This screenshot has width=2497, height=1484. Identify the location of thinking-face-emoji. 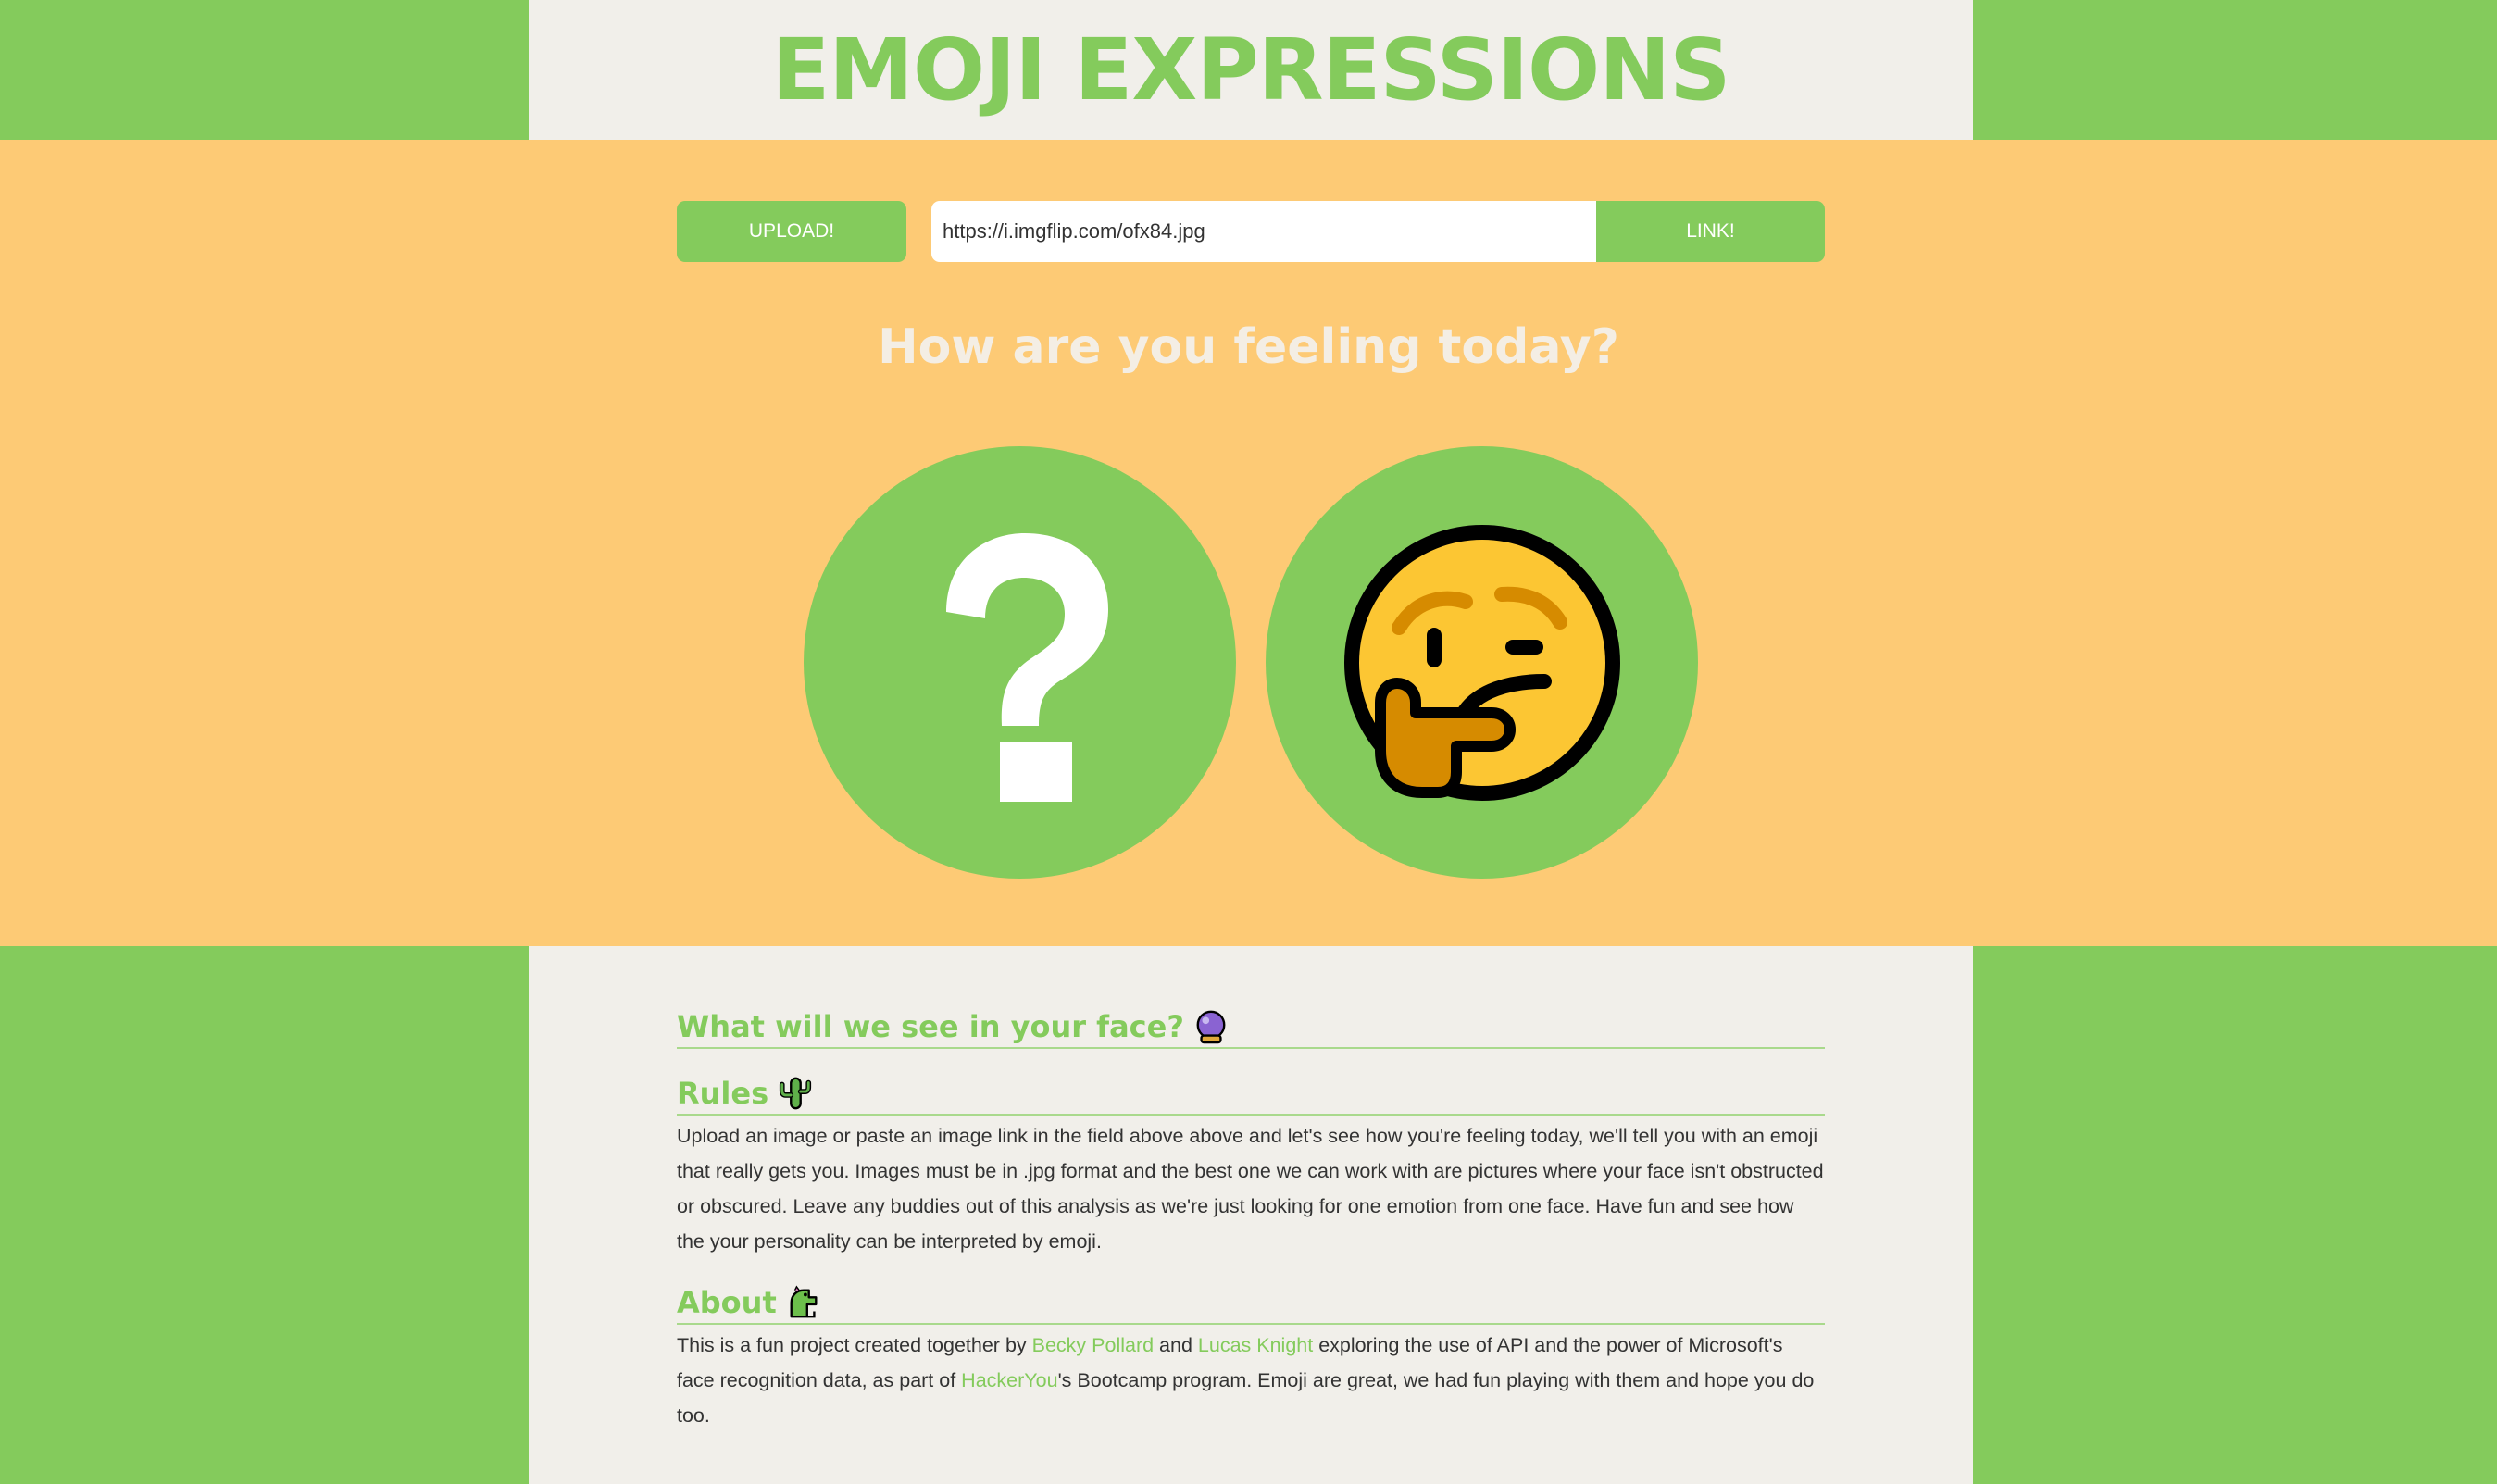
(1481, 662).